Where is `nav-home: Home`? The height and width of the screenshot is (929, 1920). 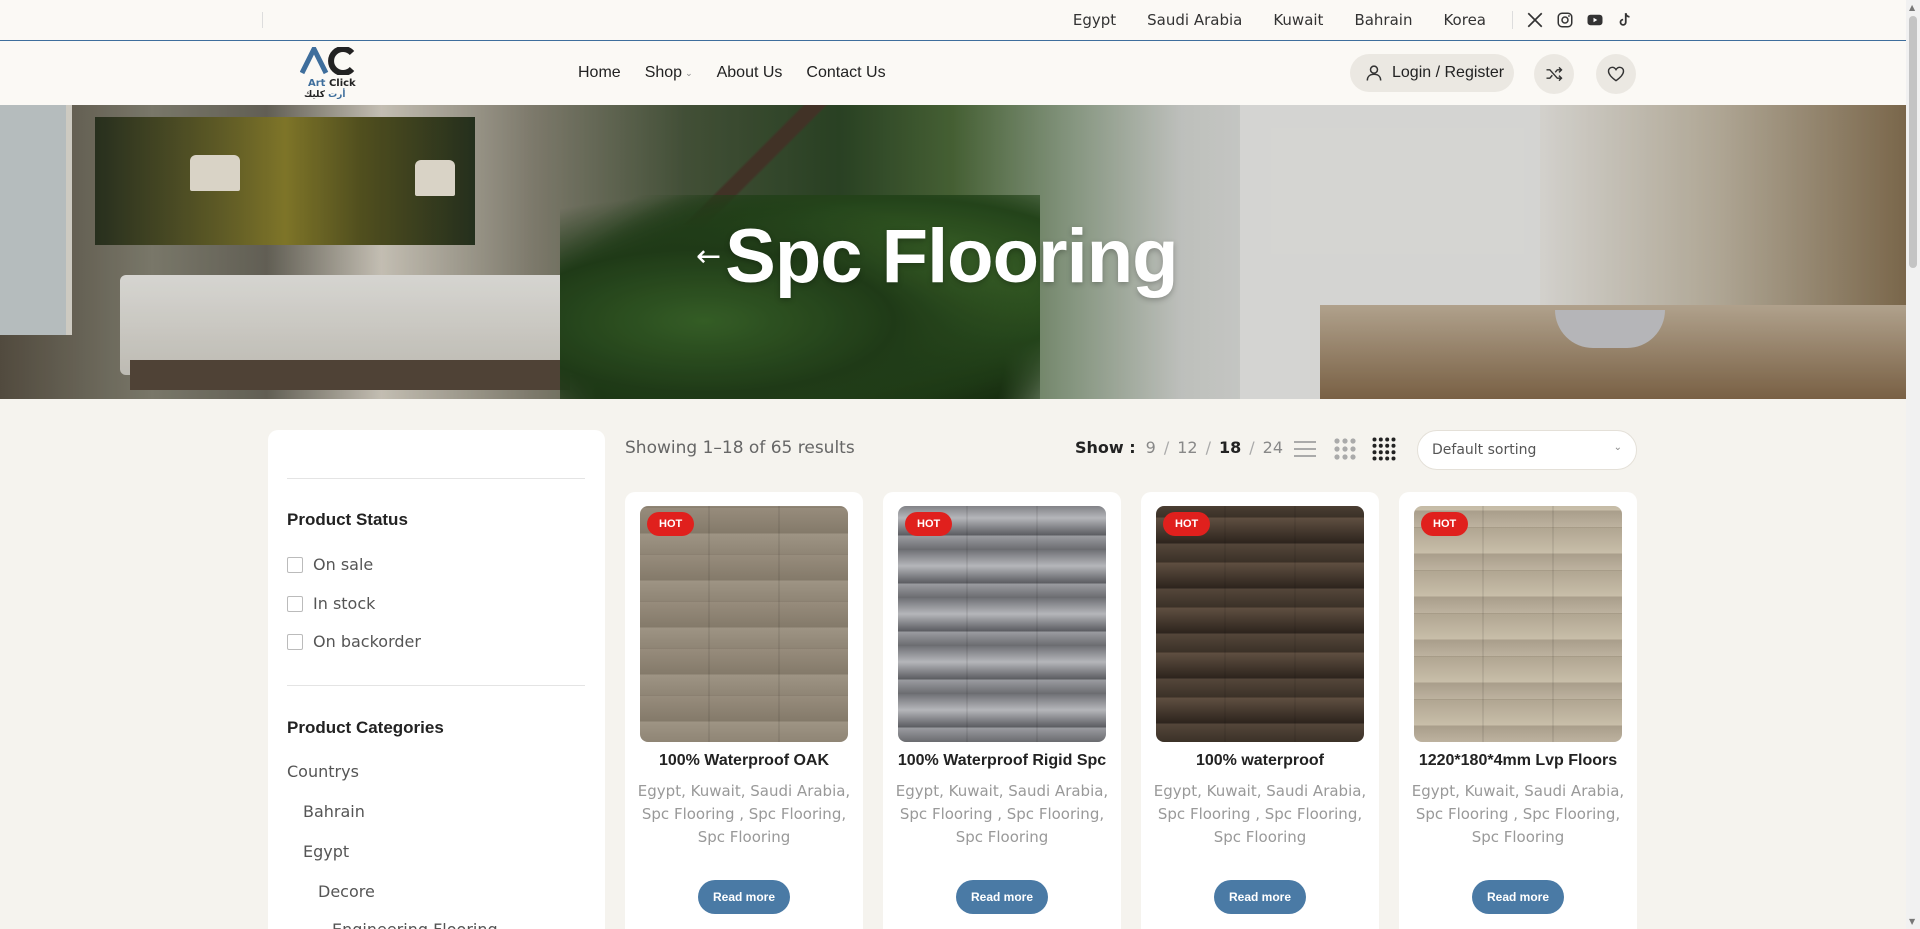 nav-home: Home is located at coordinates (599, 73).